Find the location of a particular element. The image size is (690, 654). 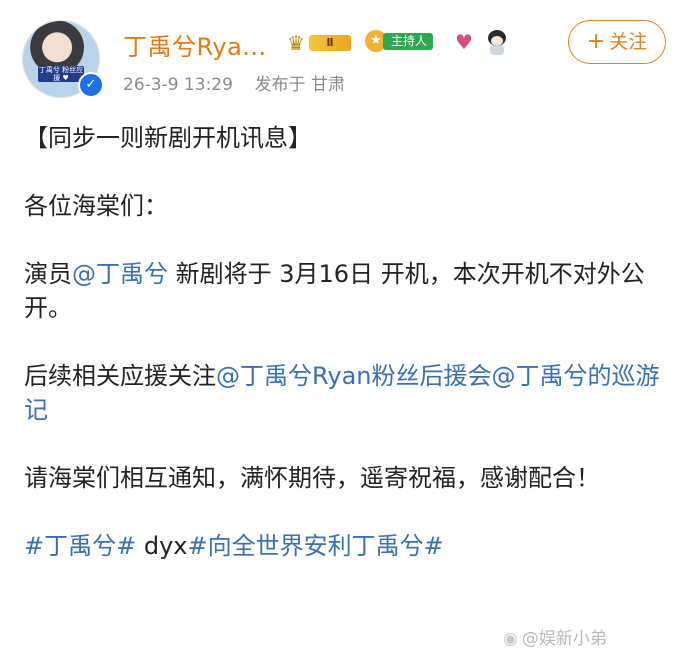

post-greeting: 各位海棠们： is located at coordinates (96, 206).